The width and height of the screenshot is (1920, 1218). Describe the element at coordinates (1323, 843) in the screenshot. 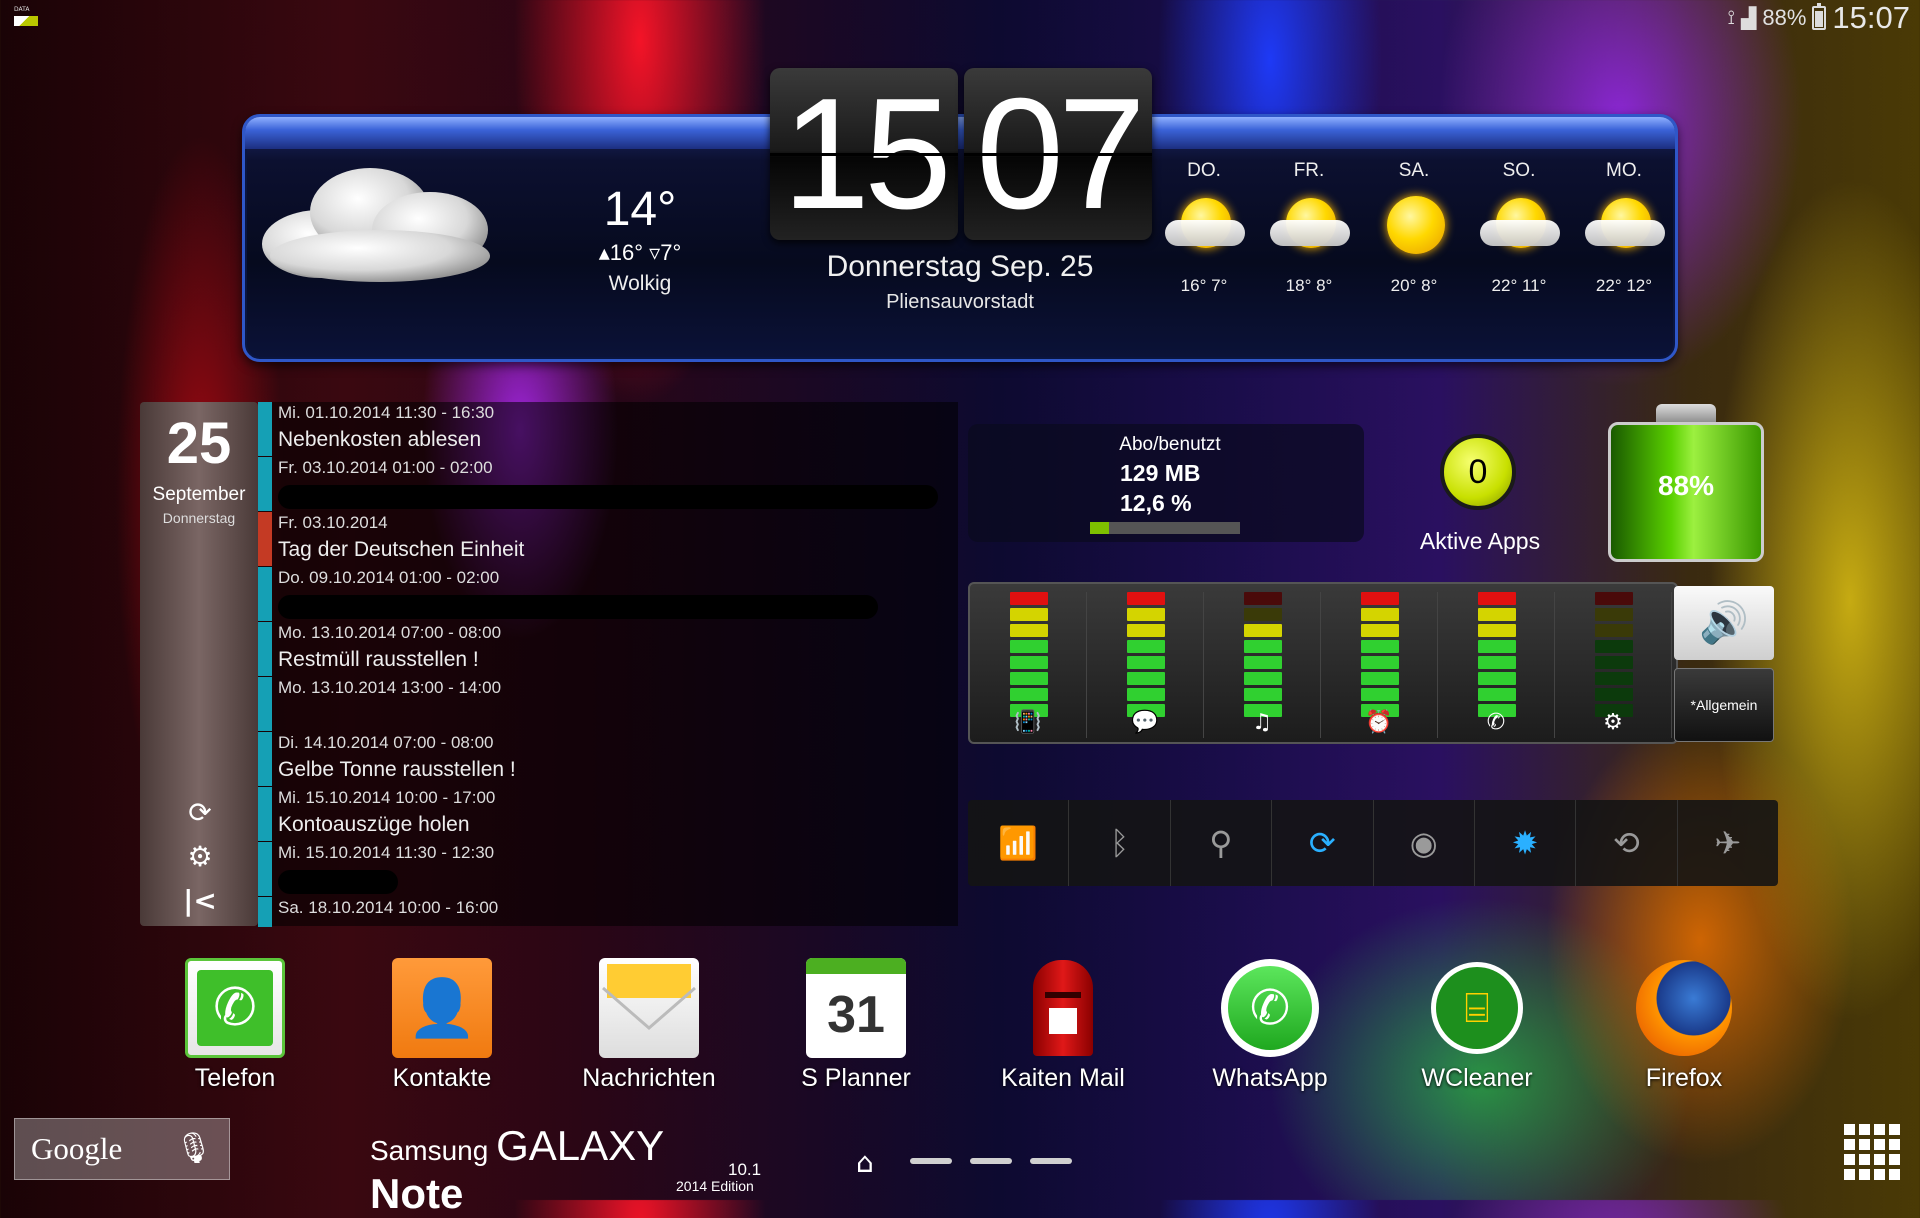

I see `sync-icon: ⟳` at that location.